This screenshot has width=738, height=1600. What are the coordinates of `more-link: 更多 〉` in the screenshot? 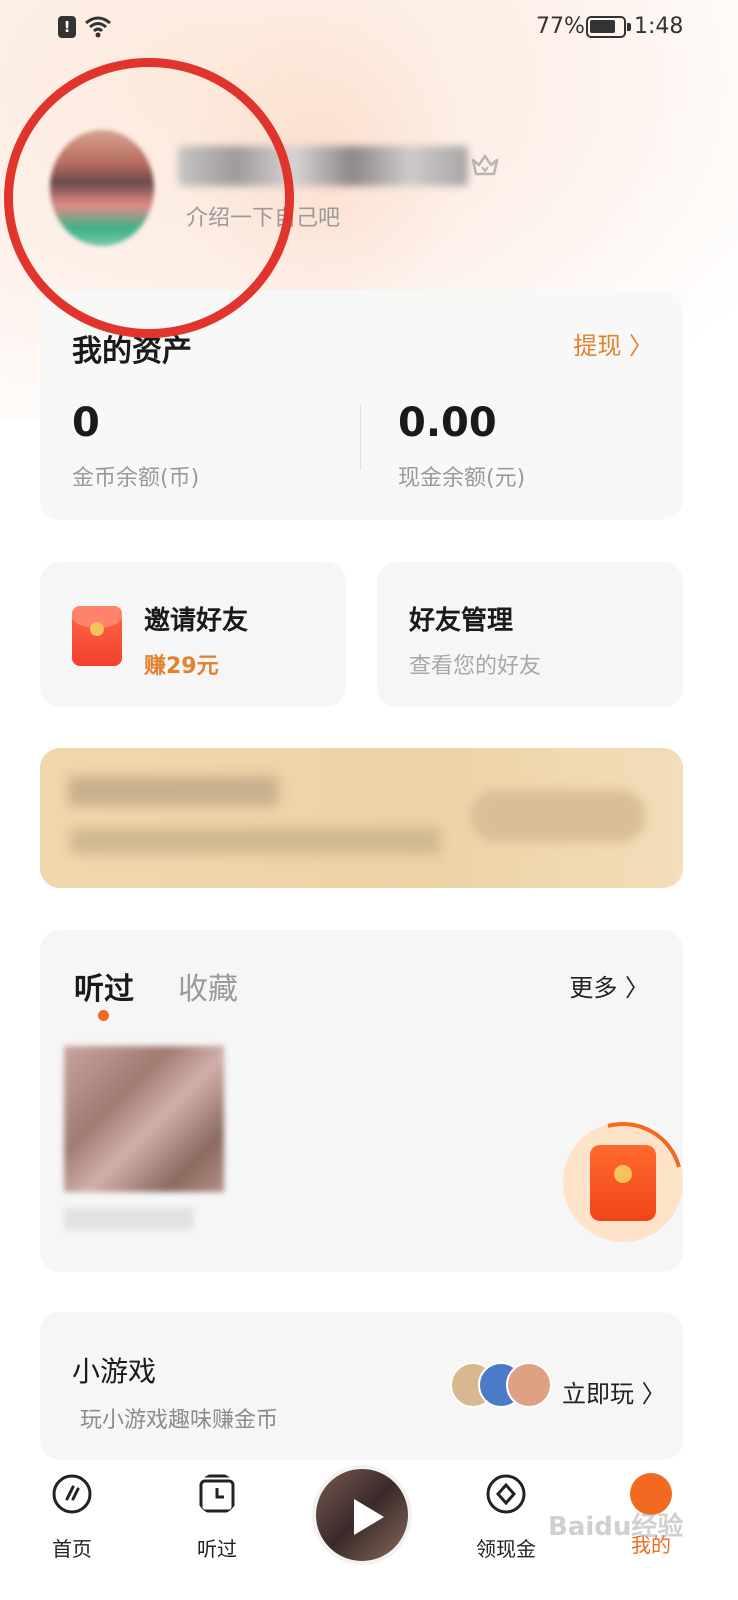 It's located at (609, 985).